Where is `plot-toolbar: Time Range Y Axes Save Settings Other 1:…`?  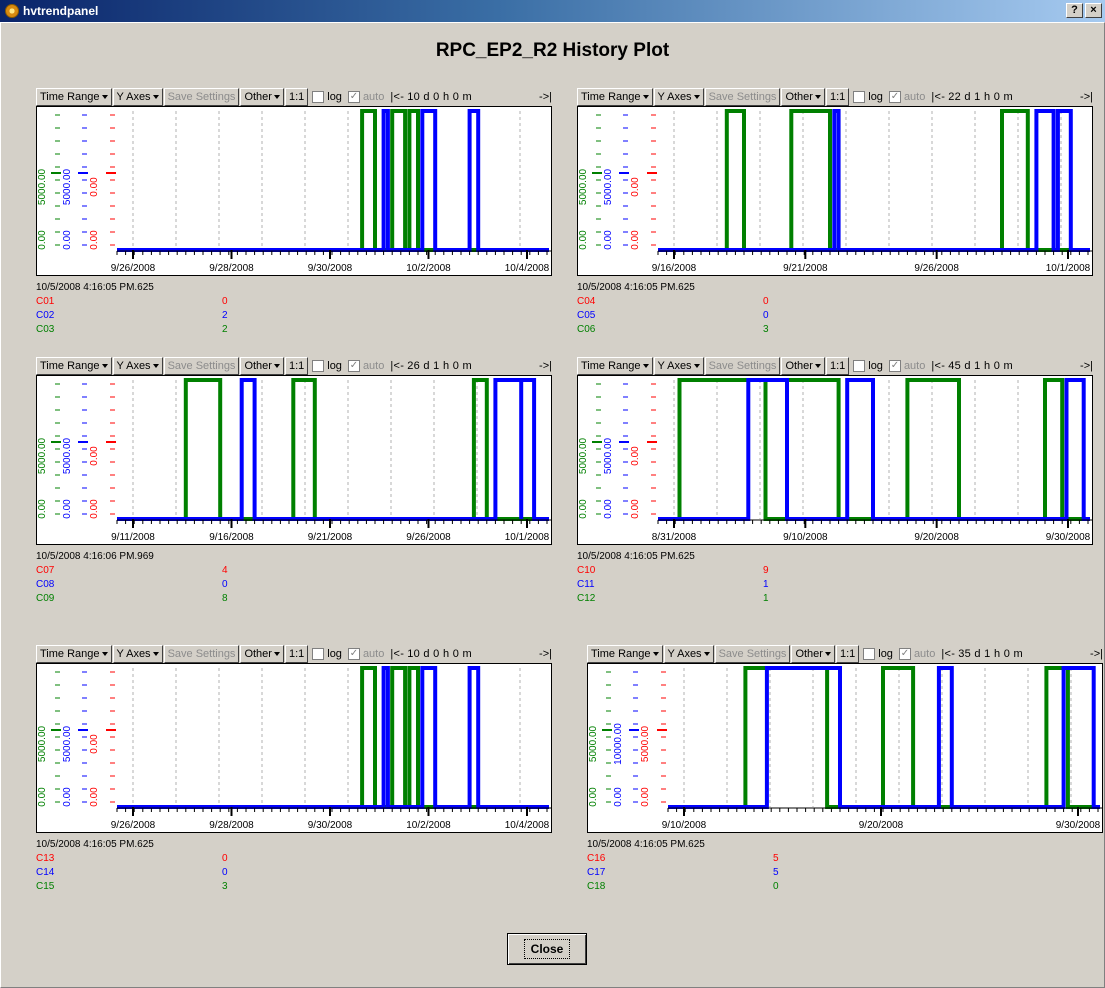 plot-toolbar: Time Range Y Axes Save Settings Other 1:… is located at coordinates (296, 366).